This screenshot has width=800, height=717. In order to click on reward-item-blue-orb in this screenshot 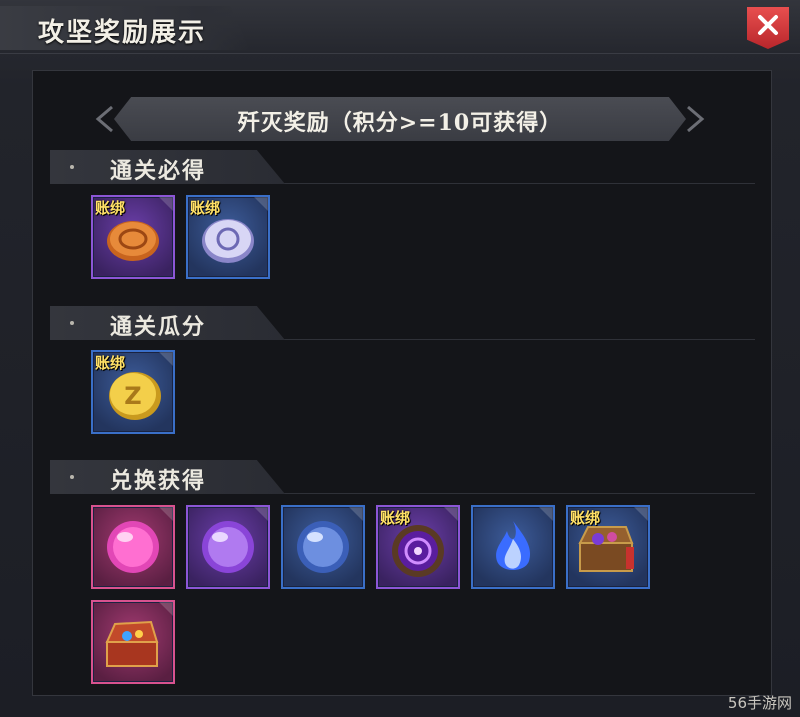, I will do `click(323, 547)`.